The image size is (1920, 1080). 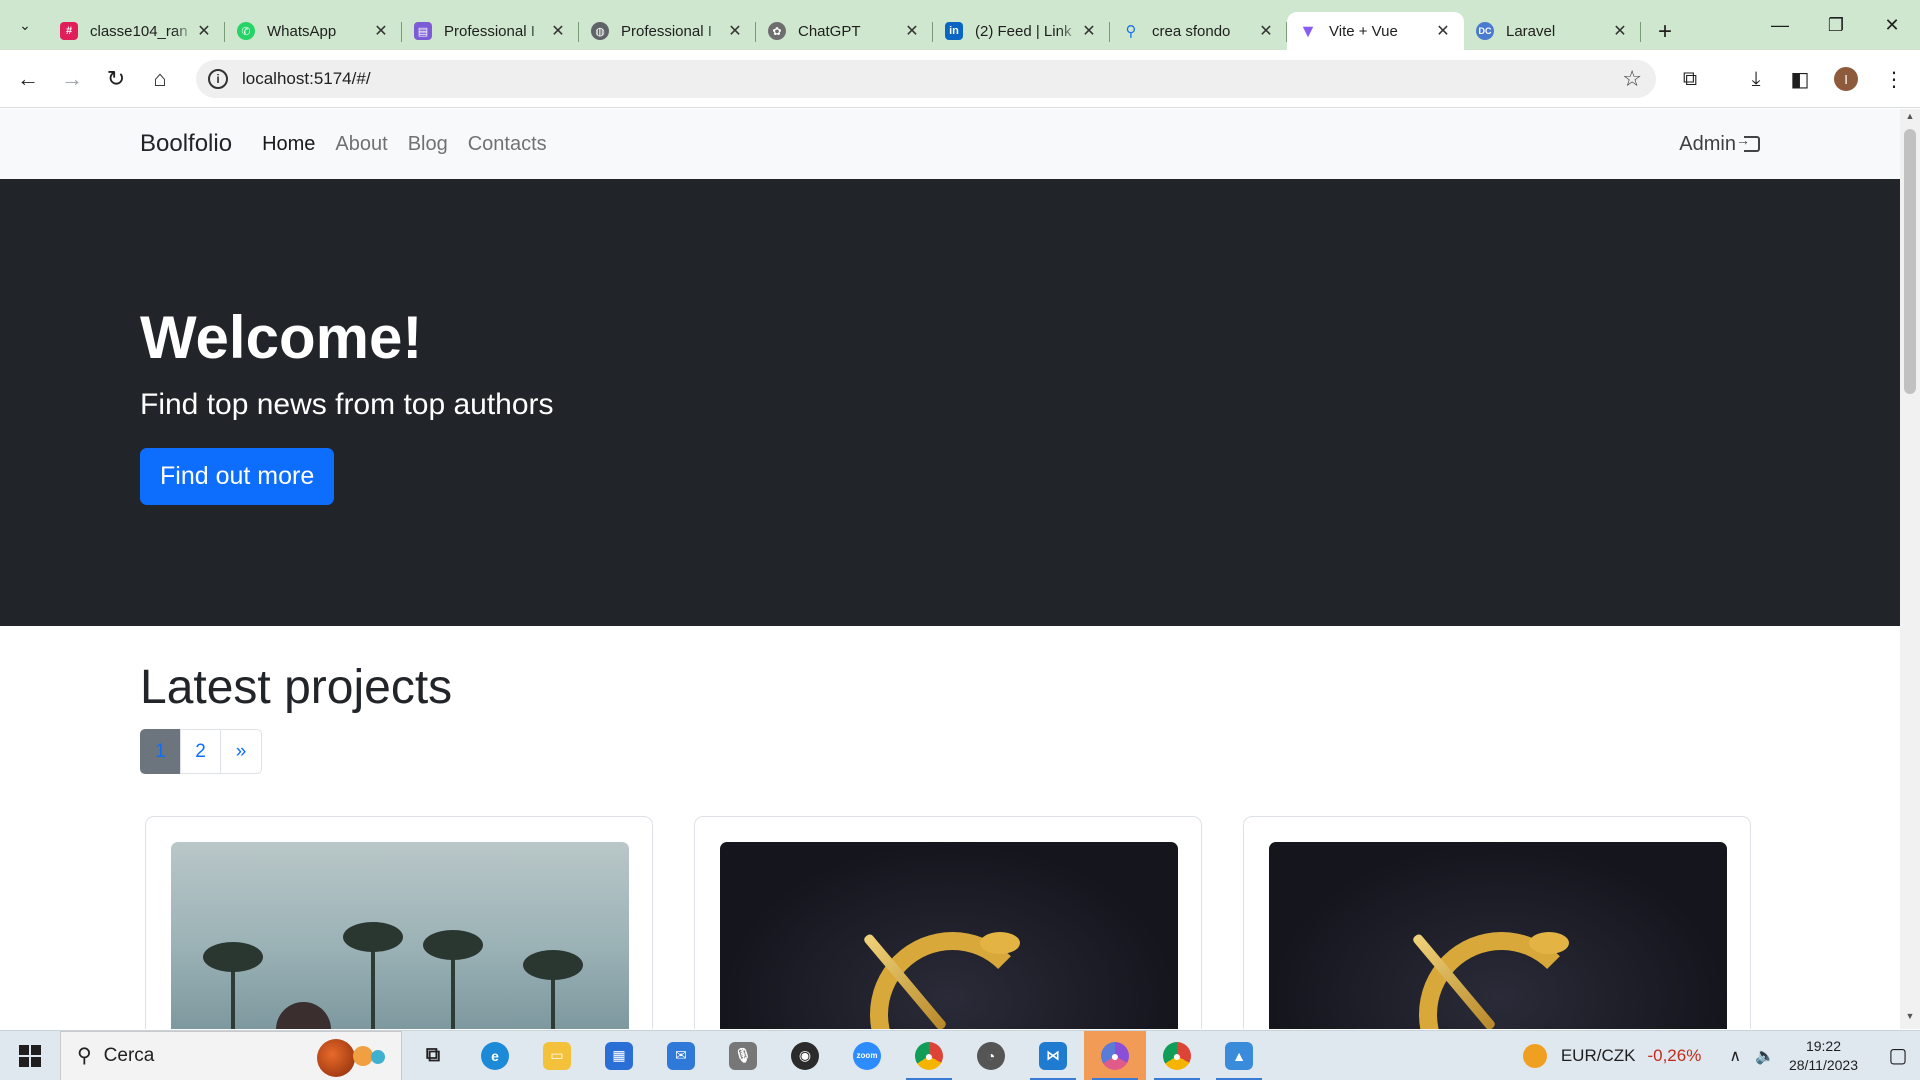 What do you see at coordinates (160, 751) in the screenshot?
I see `page-link-1: 1` at bounding box center [160, 751].